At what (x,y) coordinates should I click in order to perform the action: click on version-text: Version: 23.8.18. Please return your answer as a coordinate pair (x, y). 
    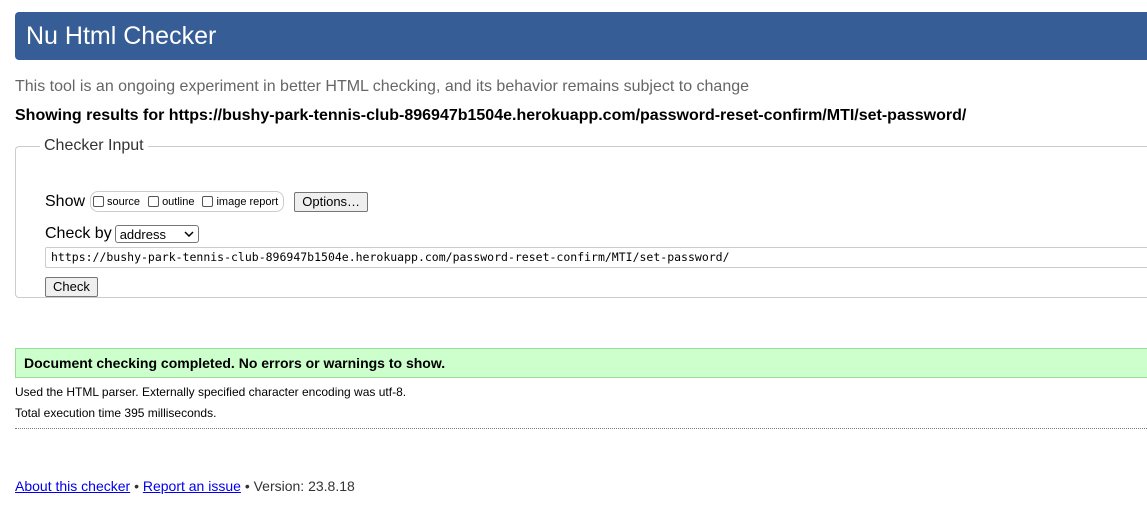
    Looking at the image, I should click on (304, 486).